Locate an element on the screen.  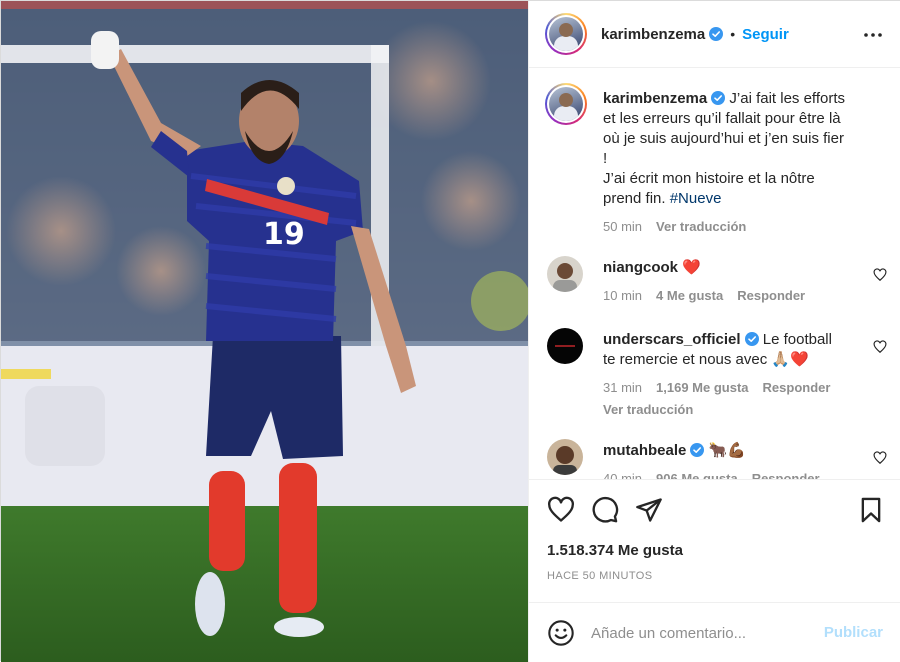
comment-meta: 10 min 4 Me gusta Responder is located at coordinates (734, 296).